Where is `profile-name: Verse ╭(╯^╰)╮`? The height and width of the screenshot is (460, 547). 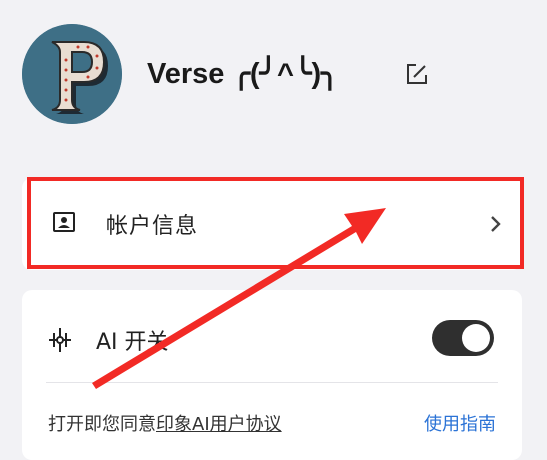
profile-name: Verse ╭(╯^╰)╮ is located at coordinates (243, 74).